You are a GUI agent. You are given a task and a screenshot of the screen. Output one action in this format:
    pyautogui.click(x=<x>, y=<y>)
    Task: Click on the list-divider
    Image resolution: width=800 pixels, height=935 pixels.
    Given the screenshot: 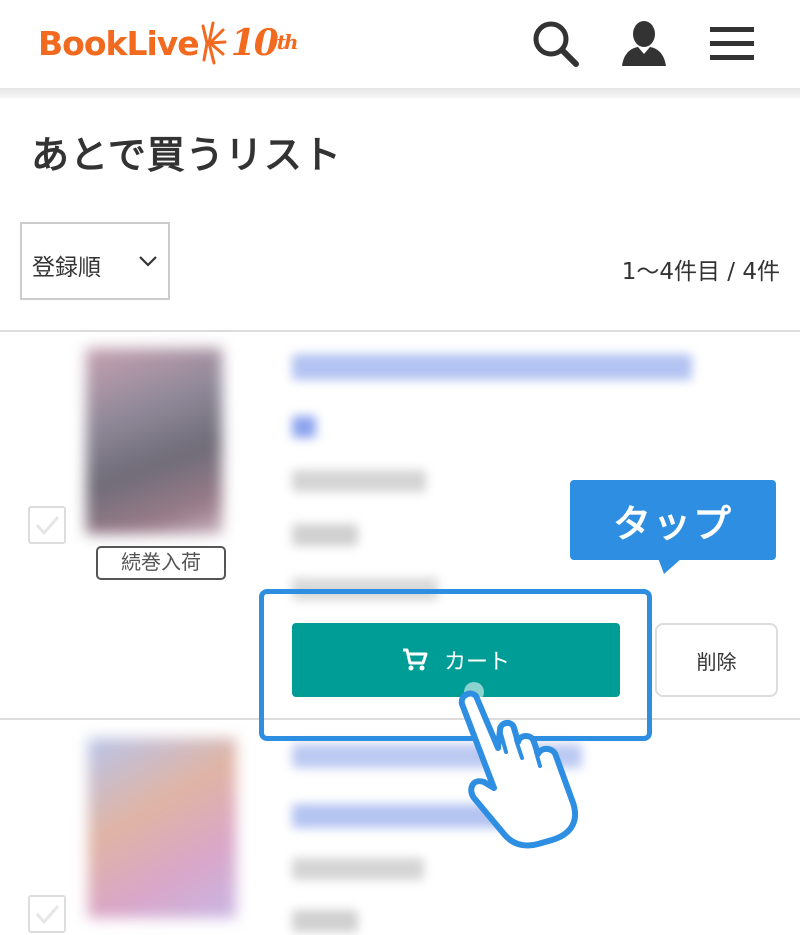 What is the action you would take?
    pyautogui.click(x=400, y=331)
    